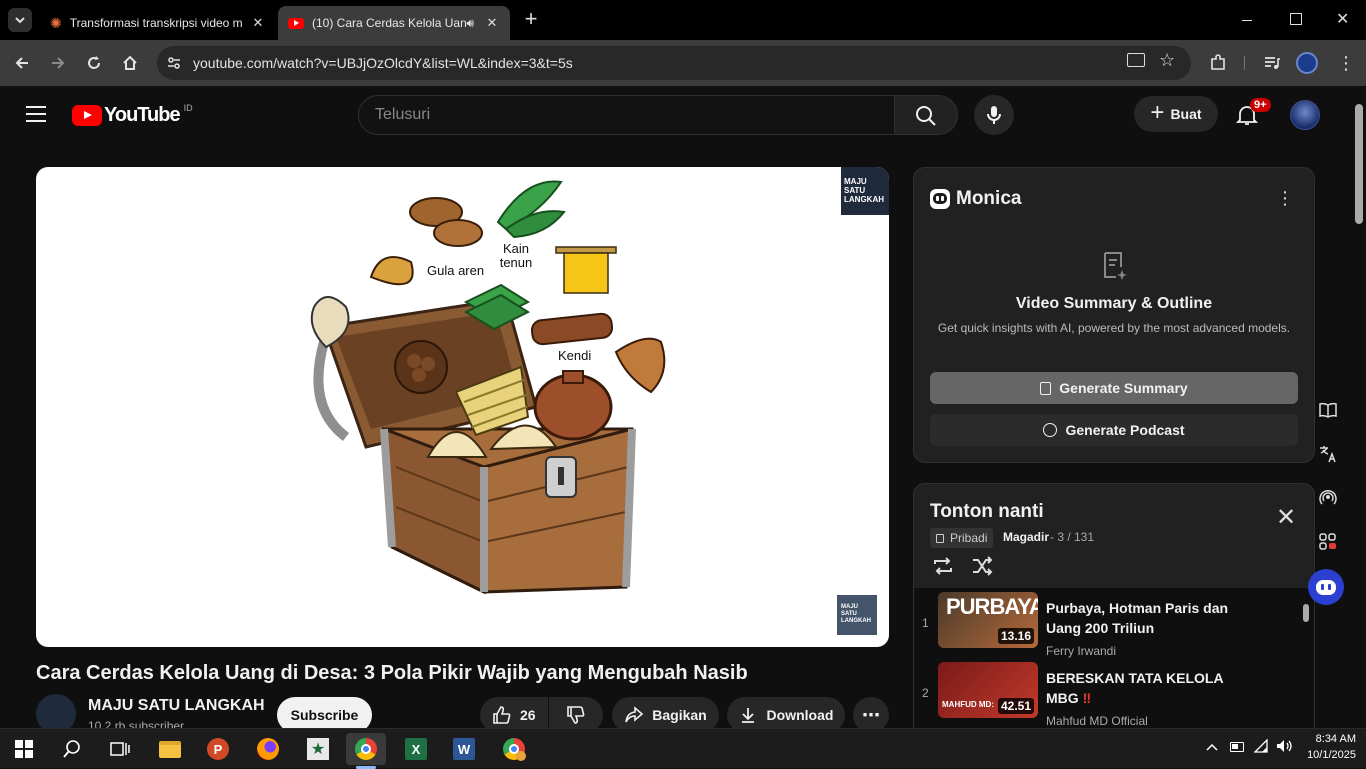  I want to click on new-tab-button: +, so click(531, 20).